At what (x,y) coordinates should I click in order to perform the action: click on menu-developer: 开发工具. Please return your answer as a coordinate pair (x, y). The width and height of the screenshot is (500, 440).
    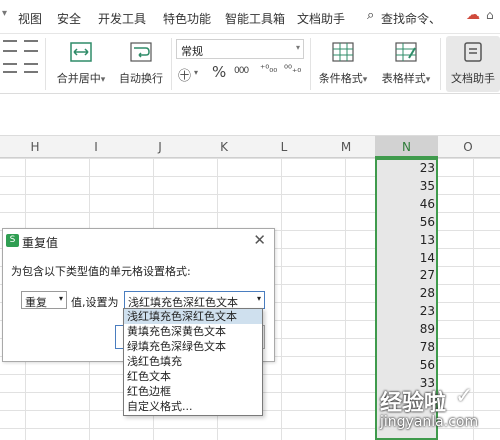
    Looking at the image, I should click on (122, 18).